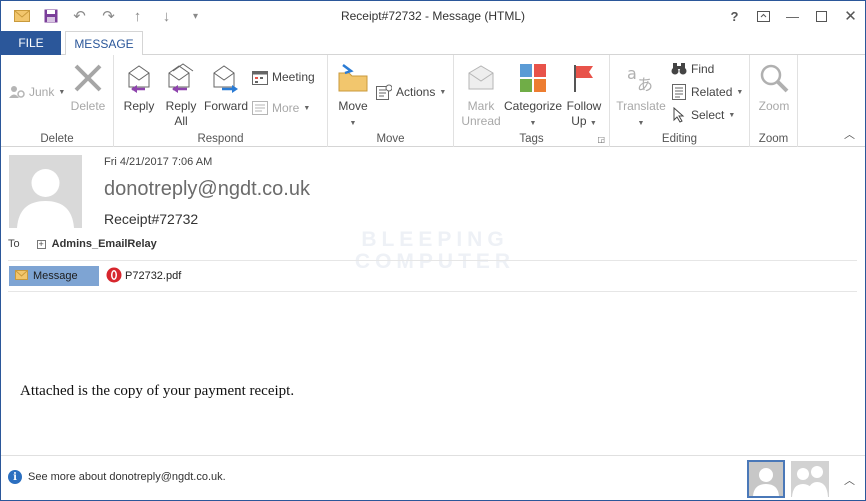 The width and height of the screenshot is (866, 501). What do you see at coordinates (143, 276) in the screenshot?
I see `pdf-attachment: P72732.pdf` at bounding box center [143, 276].